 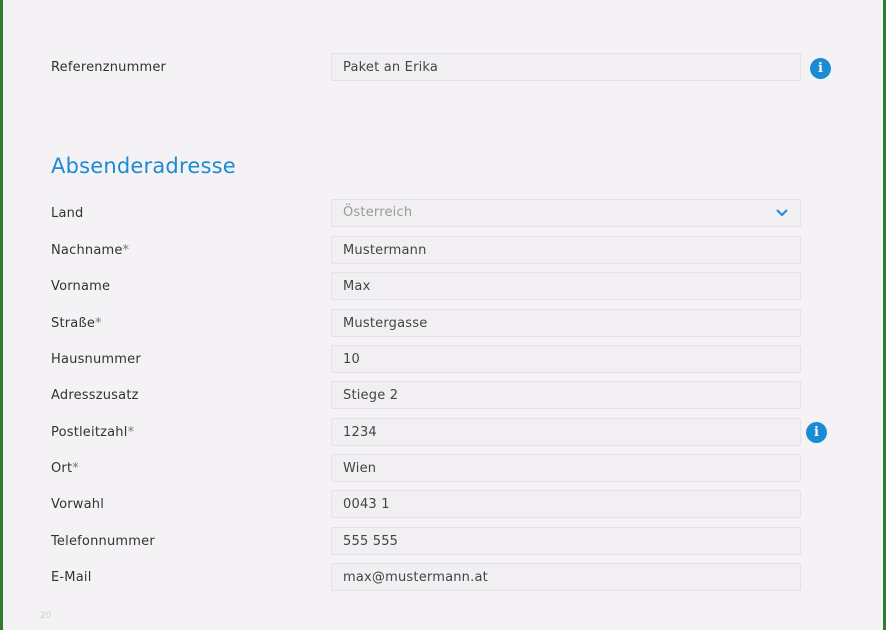 I want to click on nachname-row: Nachname*, so click(x=443, y=251).